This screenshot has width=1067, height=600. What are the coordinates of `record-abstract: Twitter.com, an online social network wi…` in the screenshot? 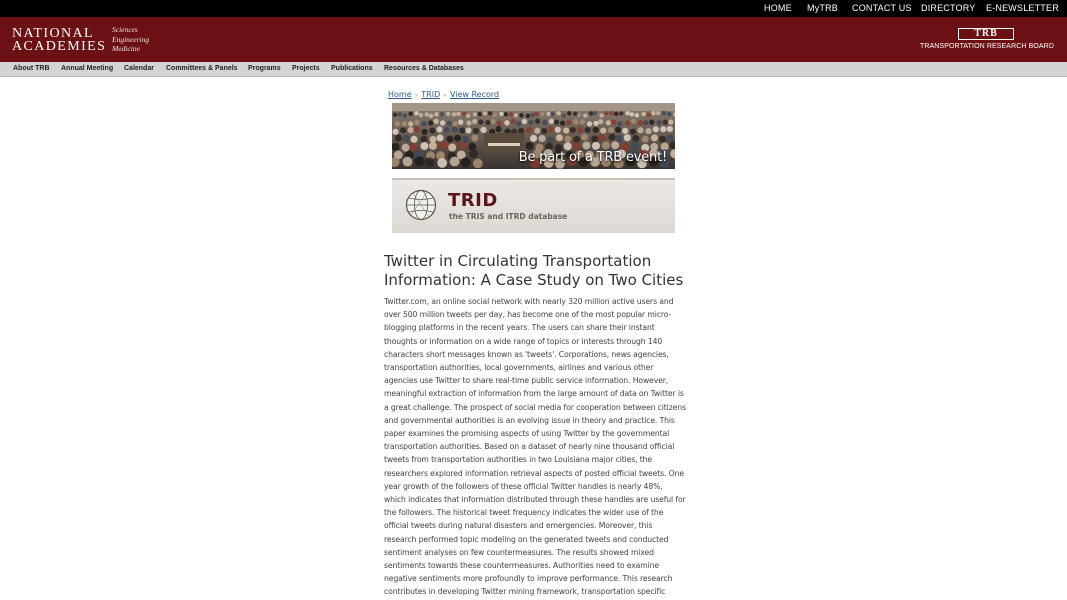 It's located at (535, 447).